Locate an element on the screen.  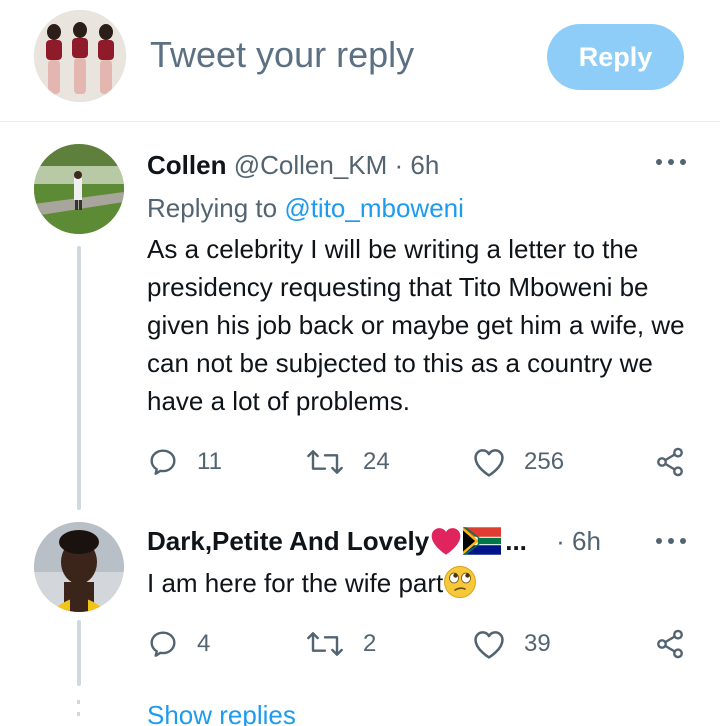
retweet-action: 24 is located at coordinates (347, 462).